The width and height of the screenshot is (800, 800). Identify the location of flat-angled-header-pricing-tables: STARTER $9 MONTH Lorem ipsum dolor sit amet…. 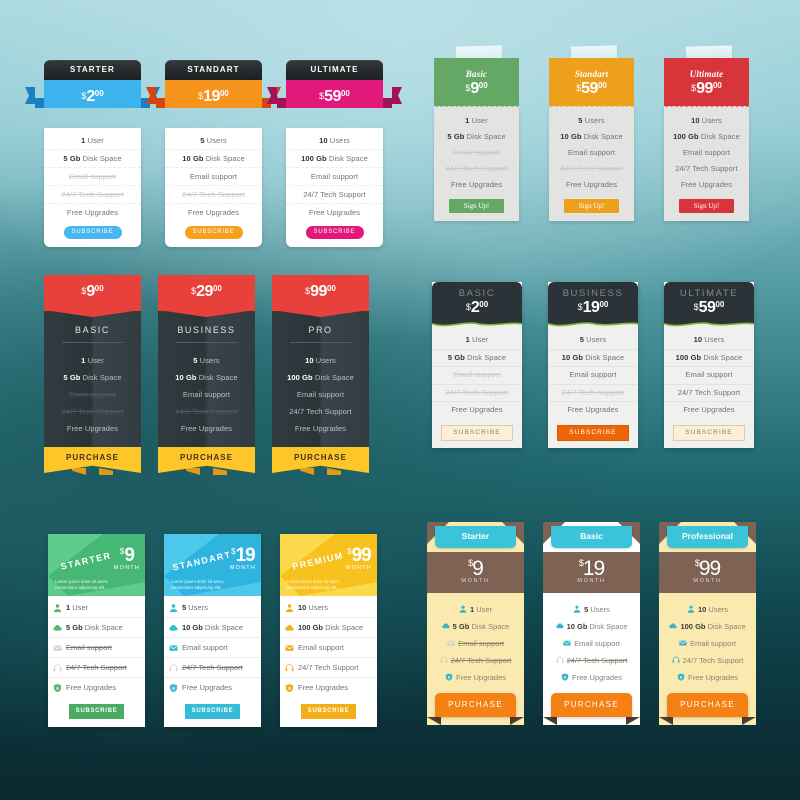
(218, 634).